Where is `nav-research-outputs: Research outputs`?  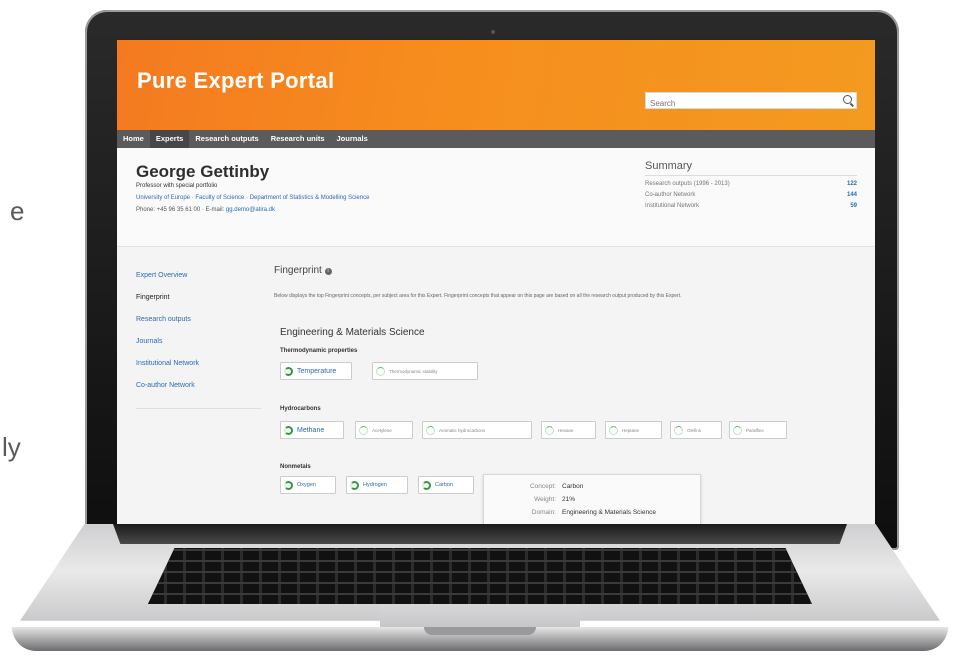 nav-research-outputs: Research outputs is located at coordinates (226, 139).